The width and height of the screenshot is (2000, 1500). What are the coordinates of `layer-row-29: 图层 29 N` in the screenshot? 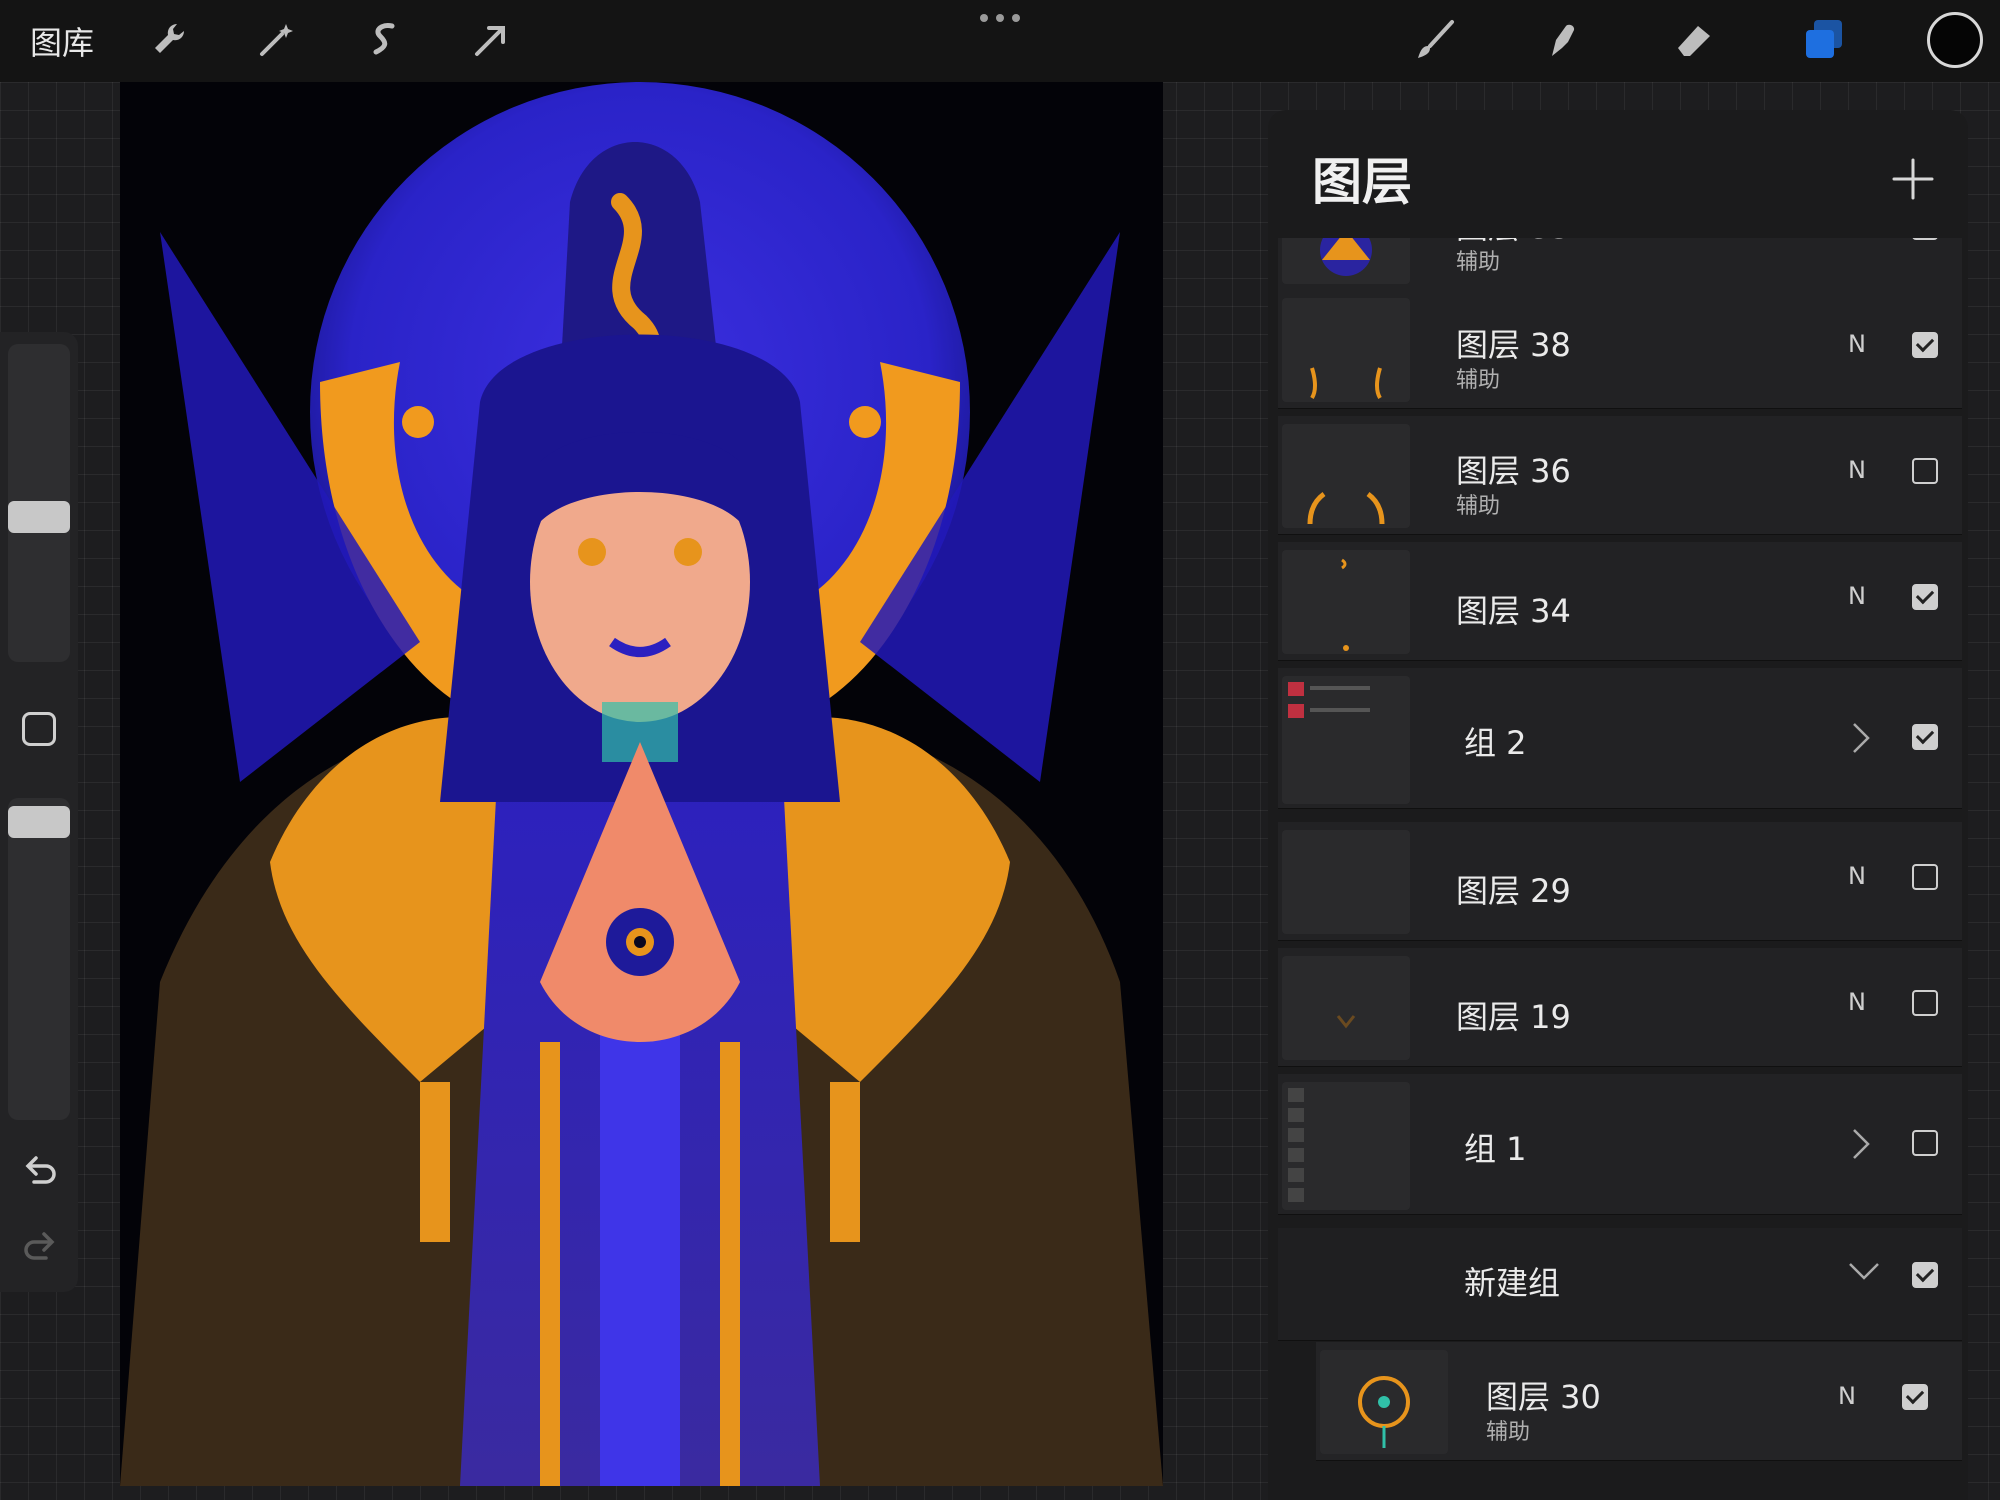 It's located at (1620, 881).